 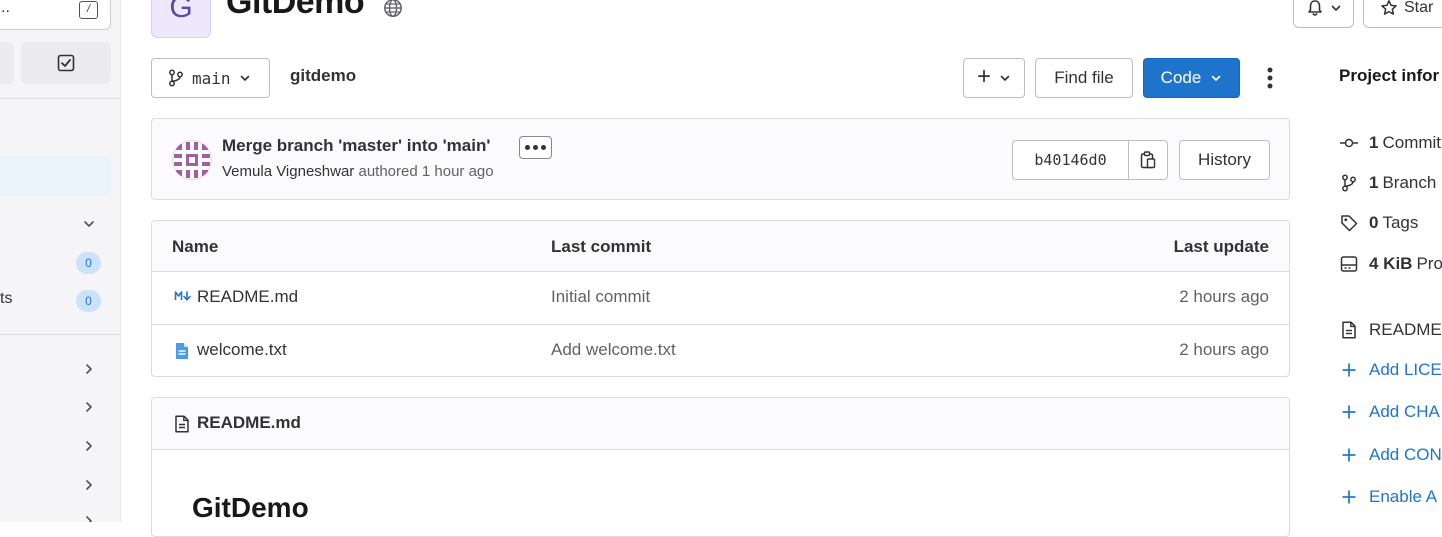 I want to click on branches-count-link: 1 Branch, so click(x=1387, y=183).